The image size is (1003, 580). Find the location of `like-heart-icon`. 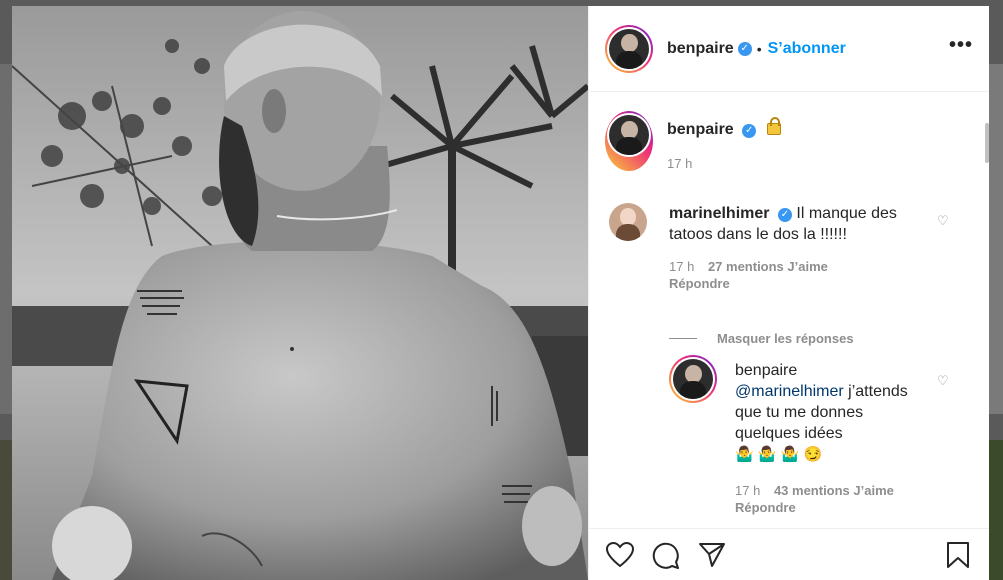

like-heart-icon is located at coordinates (620, 555).